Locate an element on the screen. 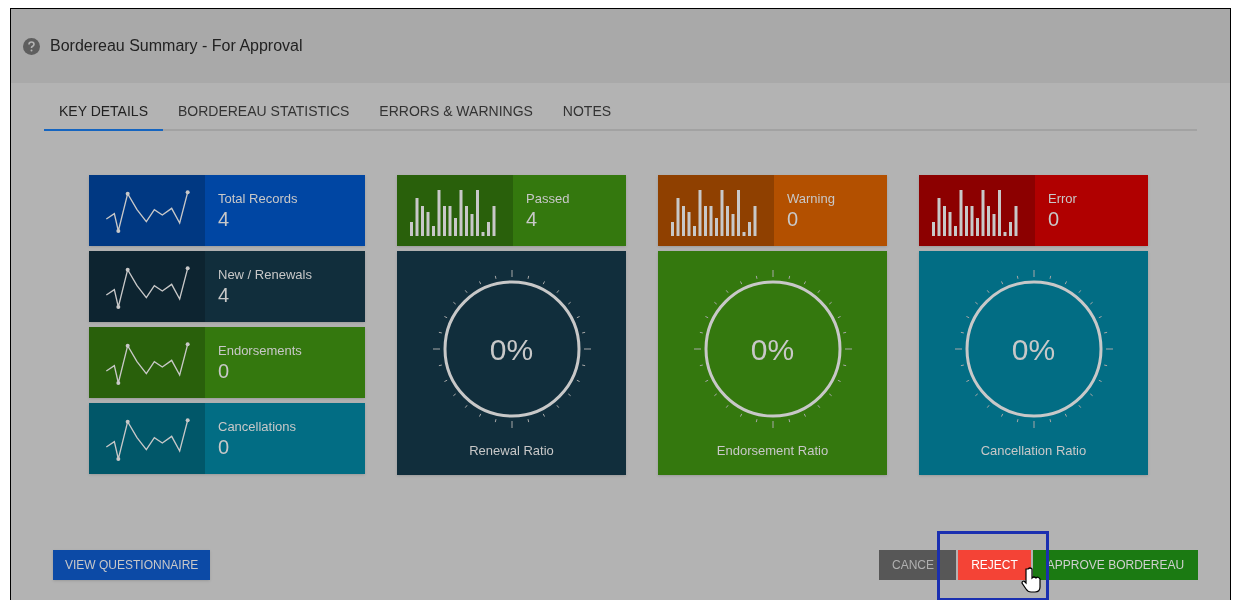 Image resolution: width=1236 pixels, height=600 pixels. tile-label: Total Records is located at coordinates (258, 198).